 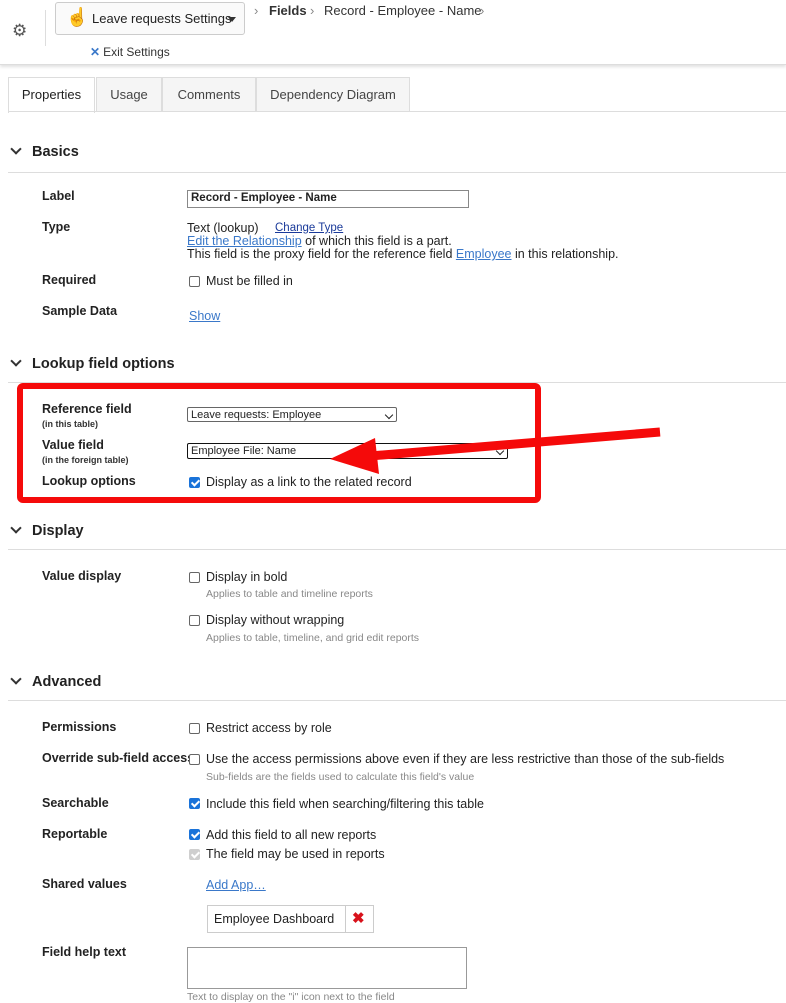 What do you see at coordinates (327, 968) in the screenshot?
I see `field-help-textarea` at bounding box center [327, 968].